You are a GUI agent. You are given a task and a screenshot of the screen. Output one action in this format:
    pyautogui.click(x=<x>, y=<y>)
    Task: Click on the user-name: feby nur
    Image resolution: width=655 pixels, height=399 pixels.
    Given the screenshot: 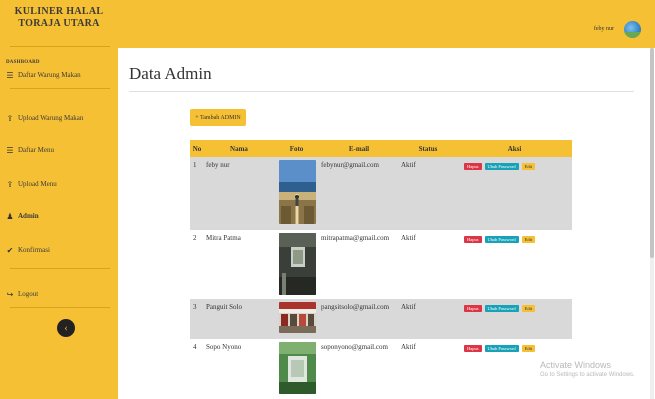 What is the action you would take?
    pyautogui.click(x=604, y=29)
    